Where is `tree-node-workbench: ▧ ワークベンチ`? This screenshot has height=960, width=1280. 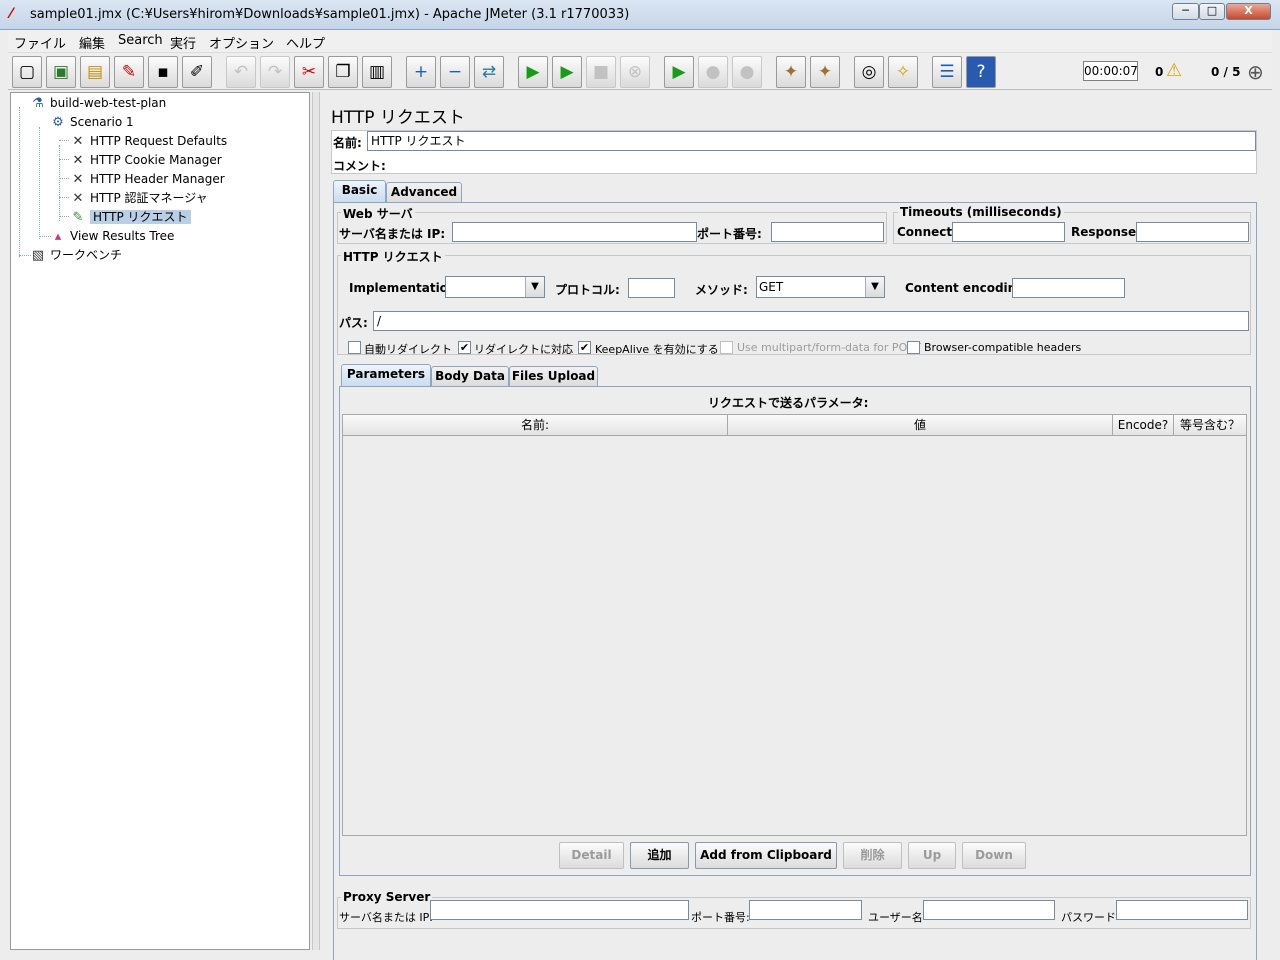 tree-node-workbench: ▧ ワークベンチ is located at coordinates (75, 255).